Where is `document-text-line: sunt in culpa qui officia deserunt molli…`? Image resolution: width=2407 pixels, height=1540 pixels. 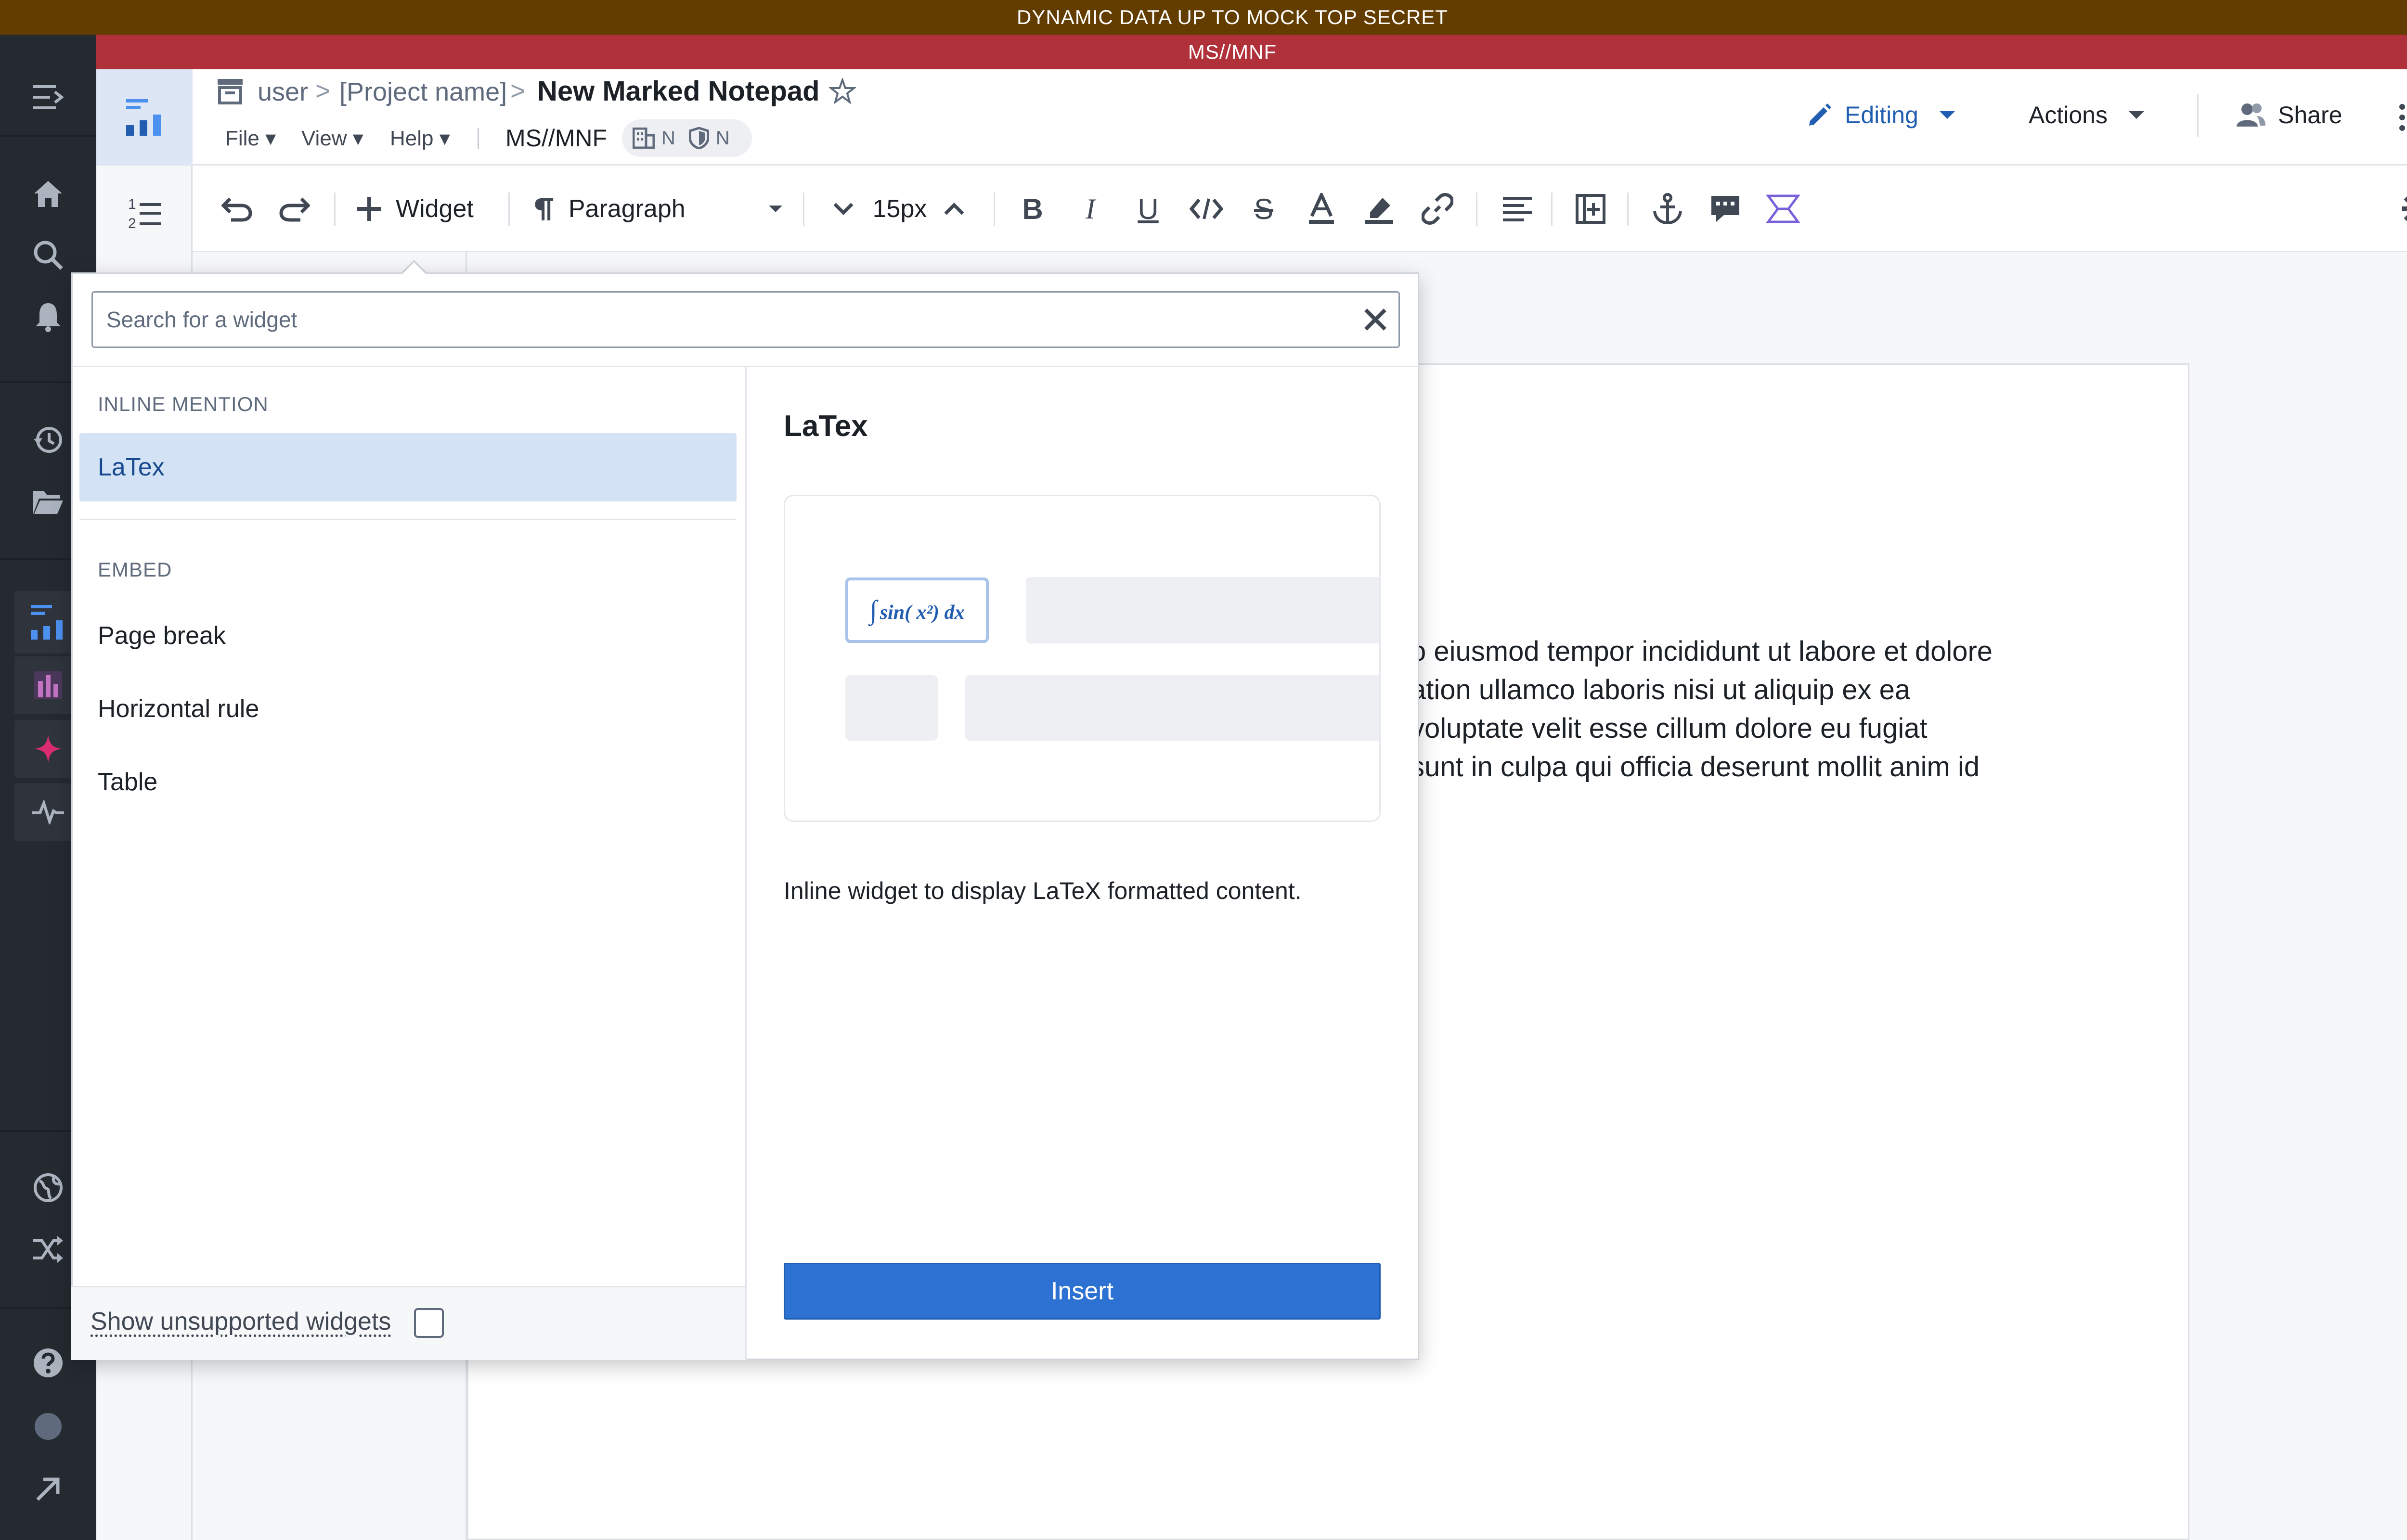 document-text-line: sunt in culpa qui officia deserunt molli… is located at coordinates (1695, 767).